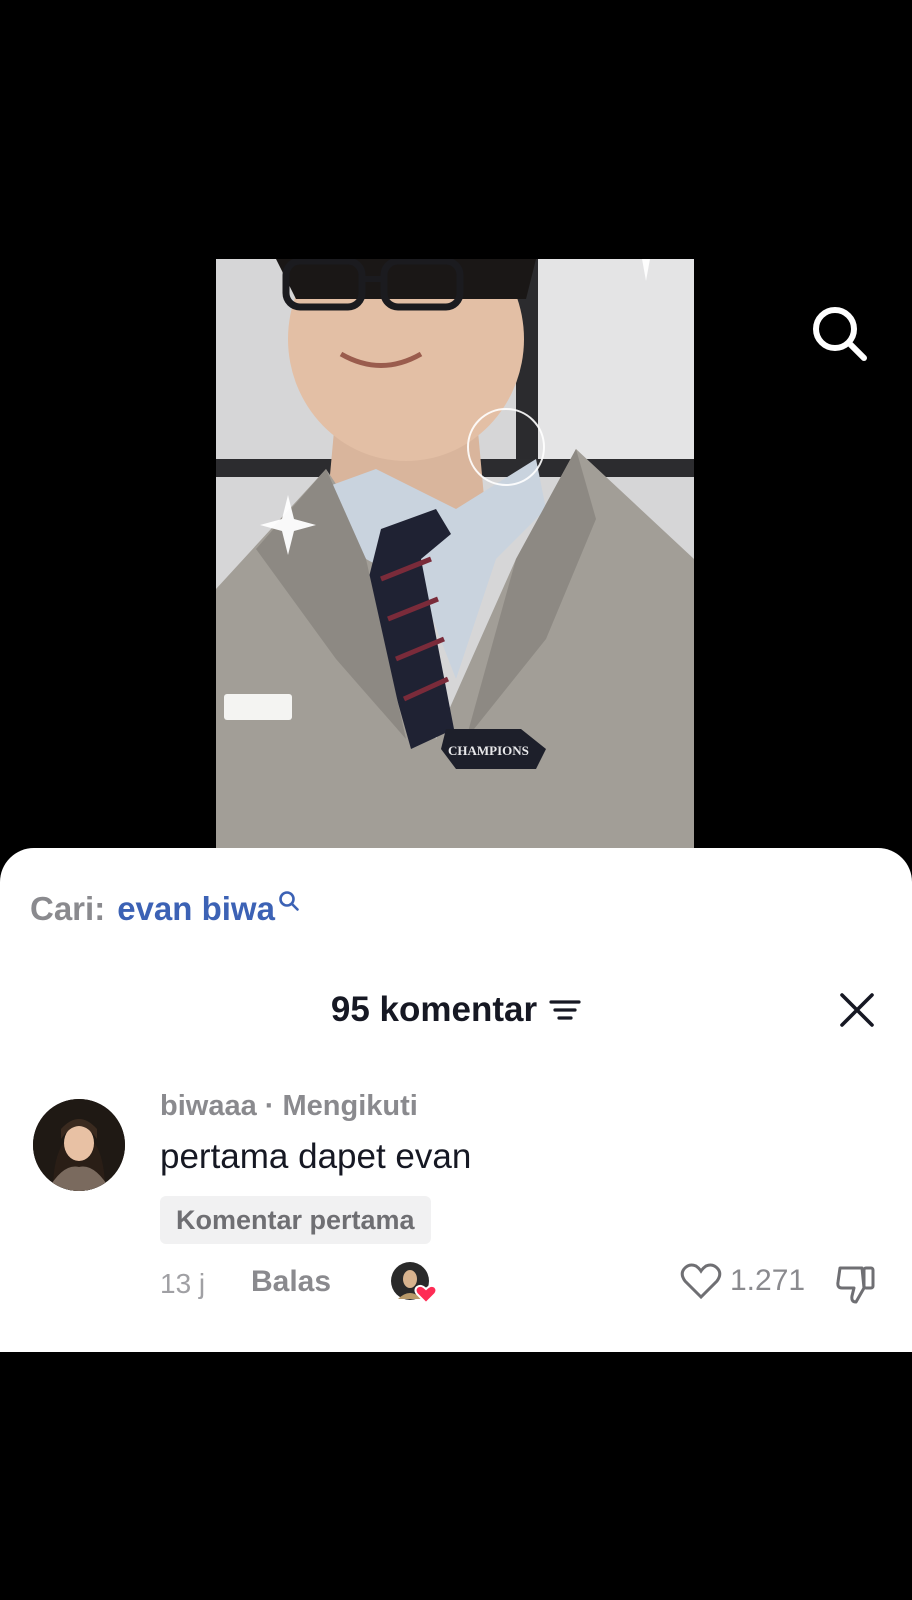  I want to click on creator-liked-indicator, so click(414, 1283).